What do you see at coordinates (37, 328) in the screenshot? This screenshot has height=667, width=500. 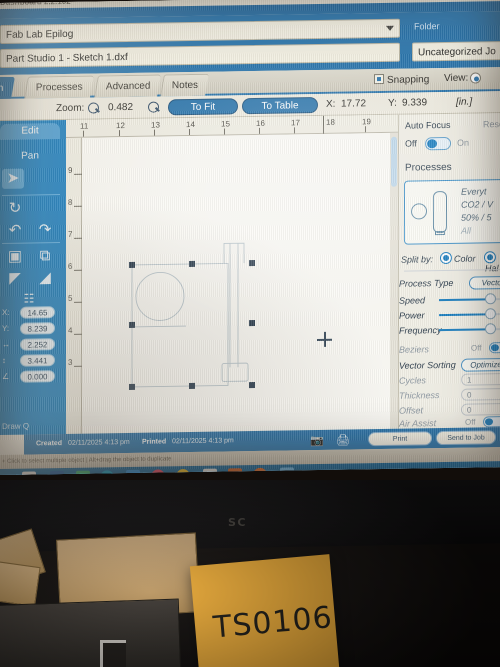 I see `y-position-field: 8.239` at bounding box center [37, 328].